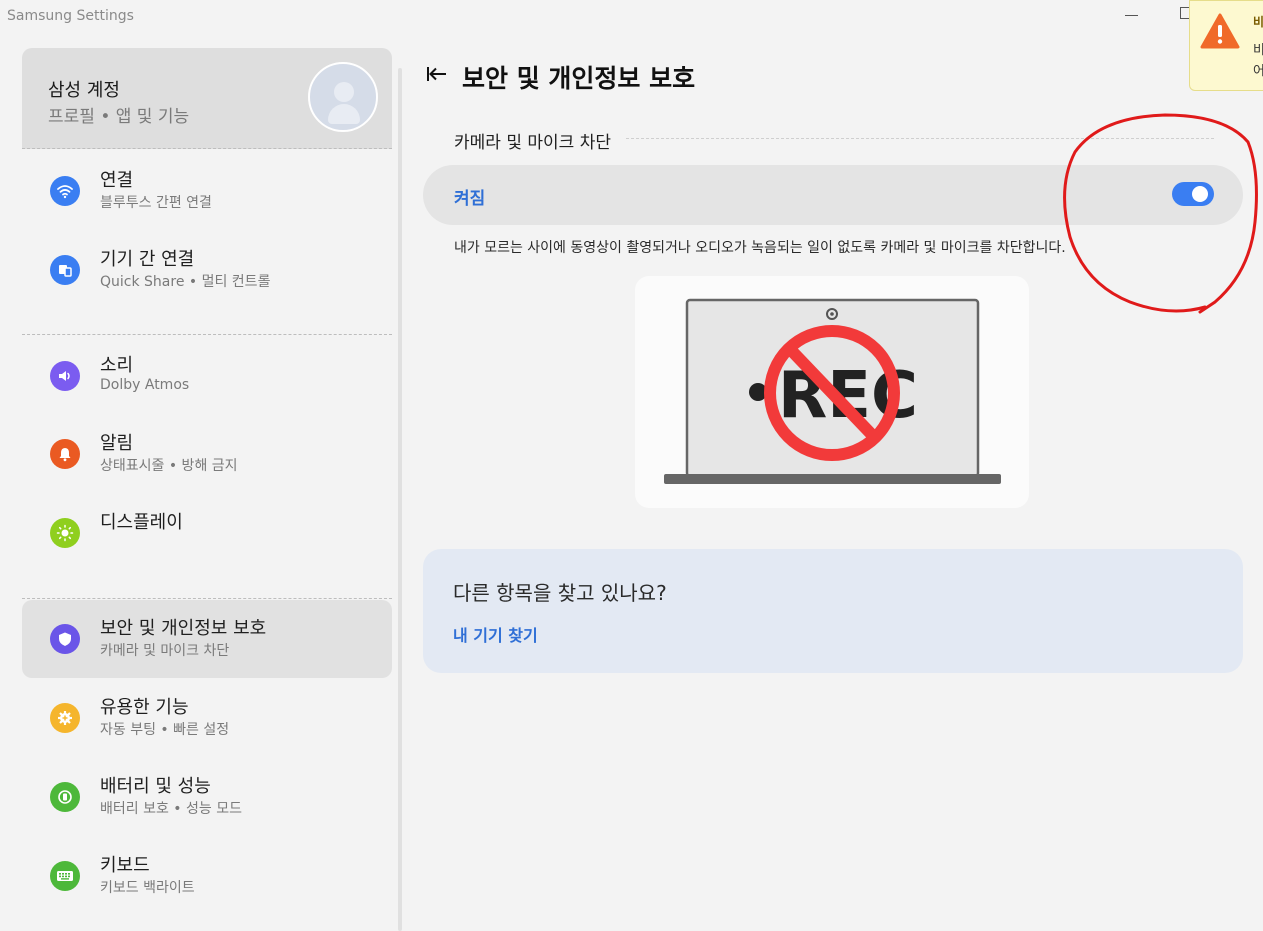  I want to click on sidebar-item-connection: 연결 블루투스 간편 연결, so click(207, 191).